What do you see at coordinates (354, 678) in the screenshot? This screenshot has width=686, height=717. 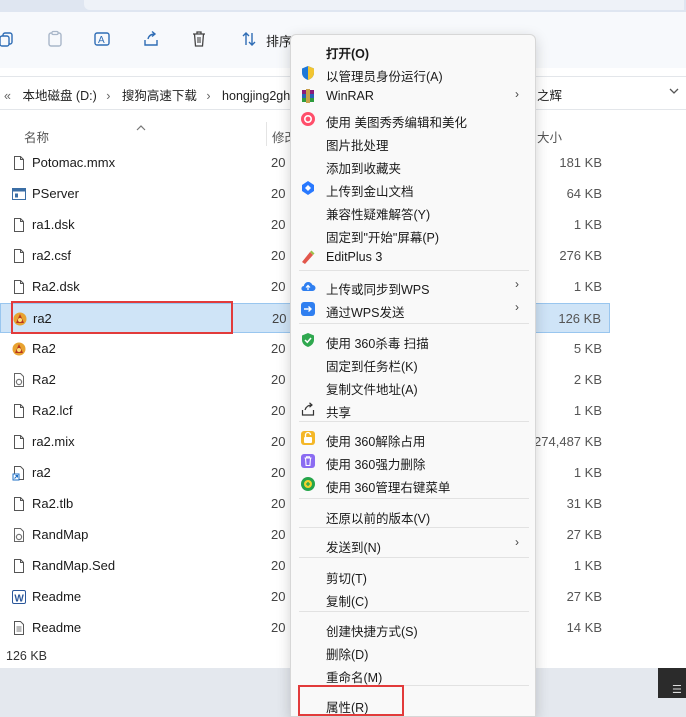 I see `context-menu-label: 重命名(M)` at bounding box center [354, 678].